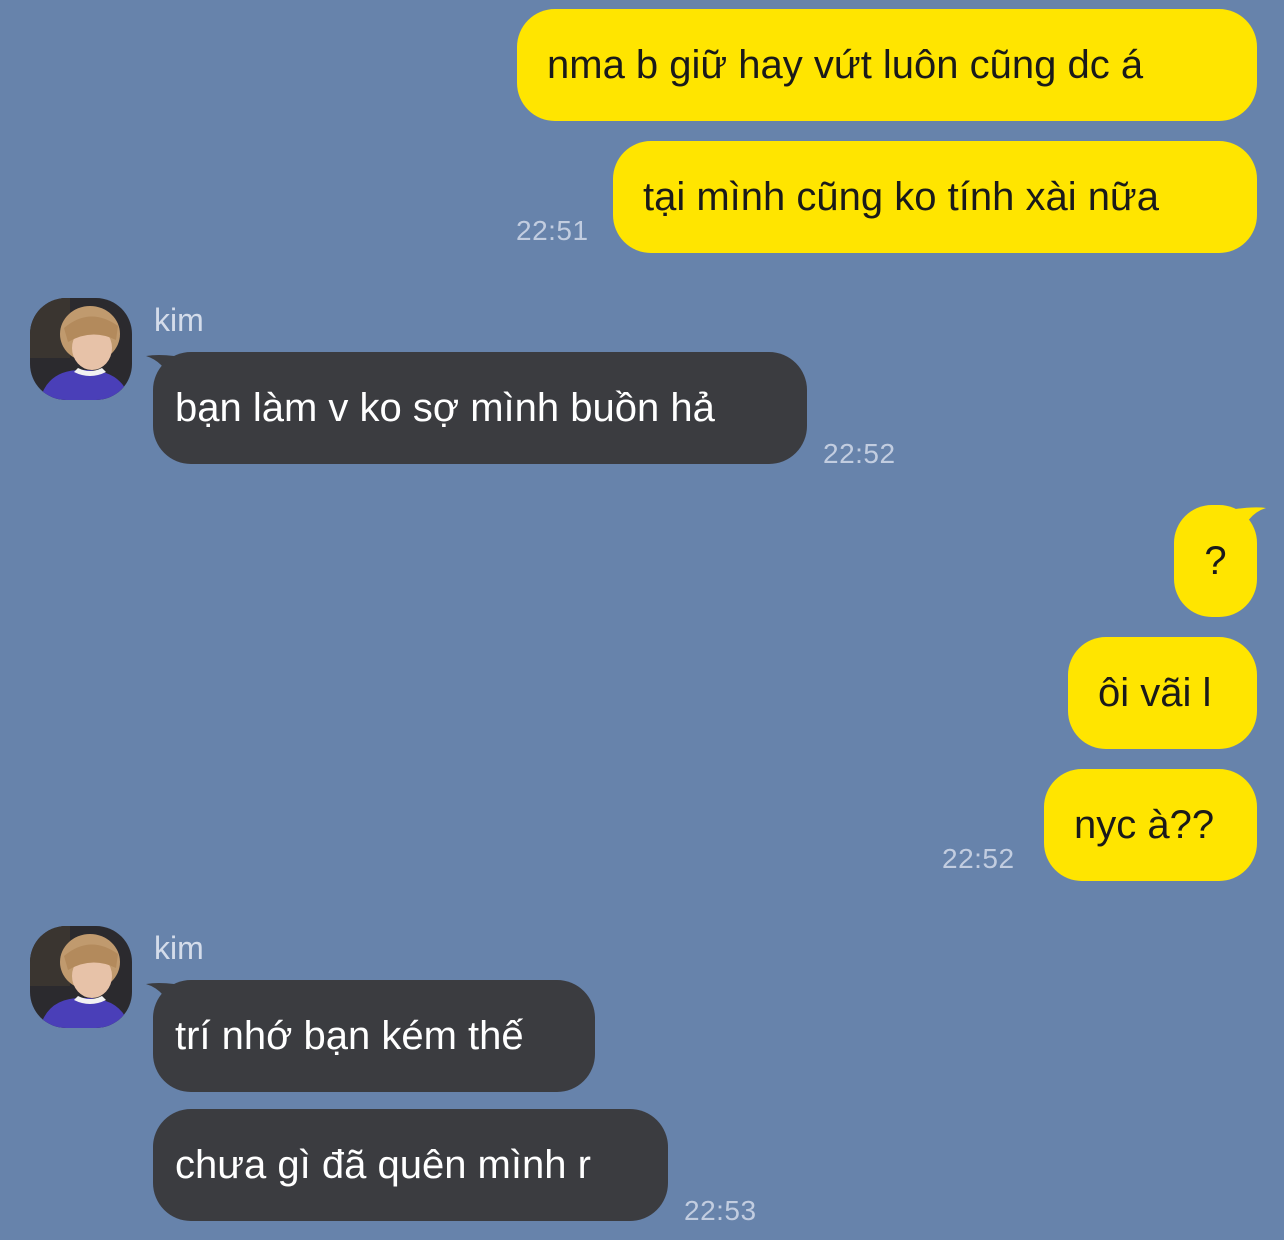 The height and width of the screenshot is (1240, 1284). Describe the element at coordinates (720, 1210) in the screenshot. I see `message-timestamp: 22:53` at that location.